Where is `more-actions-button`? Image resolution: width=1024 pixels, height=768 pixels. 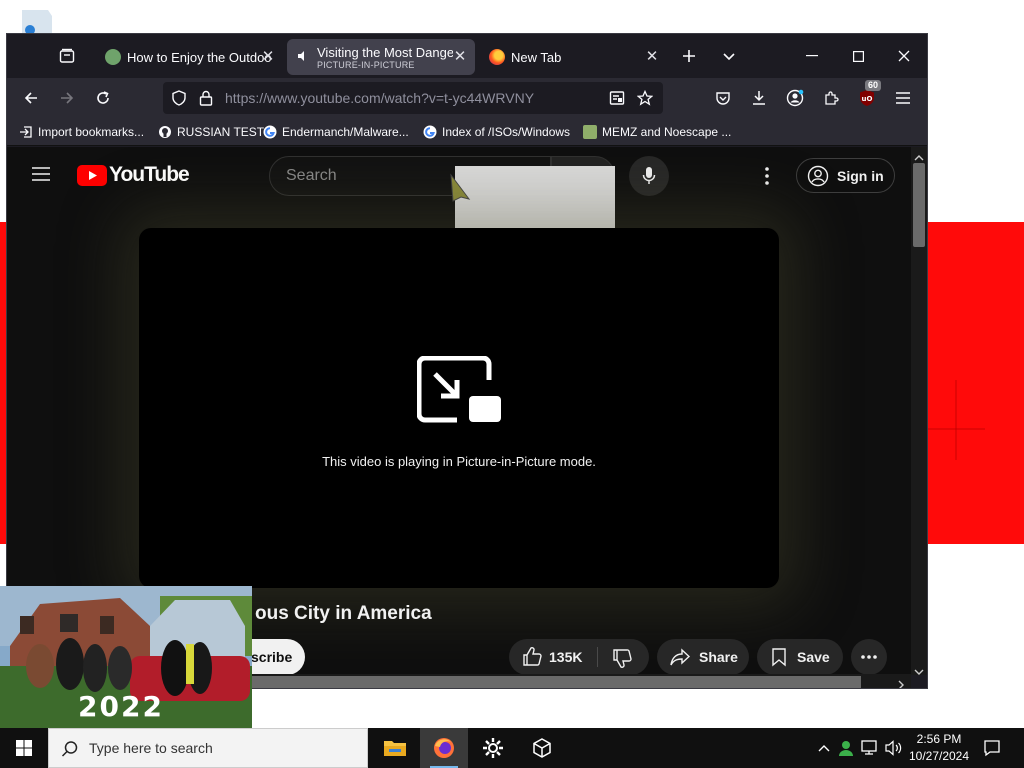 more-actions-button is located at coordinates (869, 657).